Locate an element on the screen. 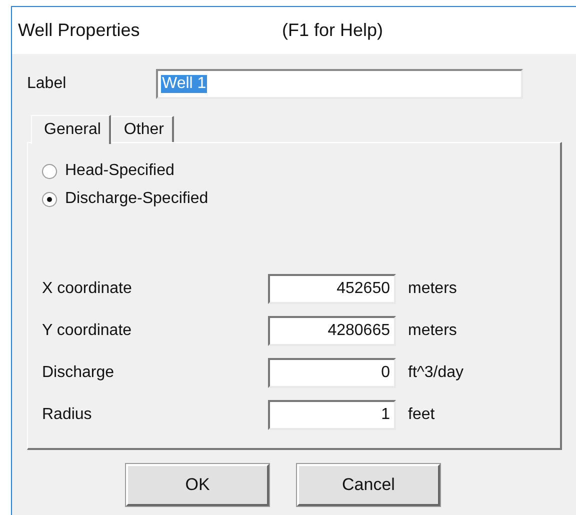 The height and width of the screenshot is (515, 576). tab: General is located at coordinates (71, 129).